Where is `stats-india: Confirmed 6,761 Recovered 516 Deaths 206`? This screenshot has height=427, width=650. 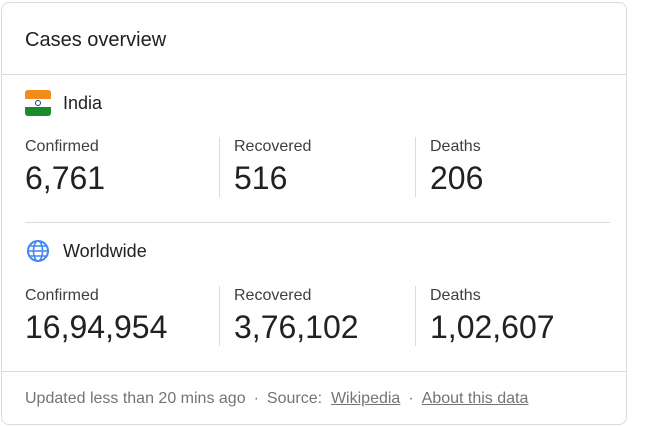 stats-india: Confirmed 6,761 Recovered 516 Deaths 206 is located at coordinates (317, 167).